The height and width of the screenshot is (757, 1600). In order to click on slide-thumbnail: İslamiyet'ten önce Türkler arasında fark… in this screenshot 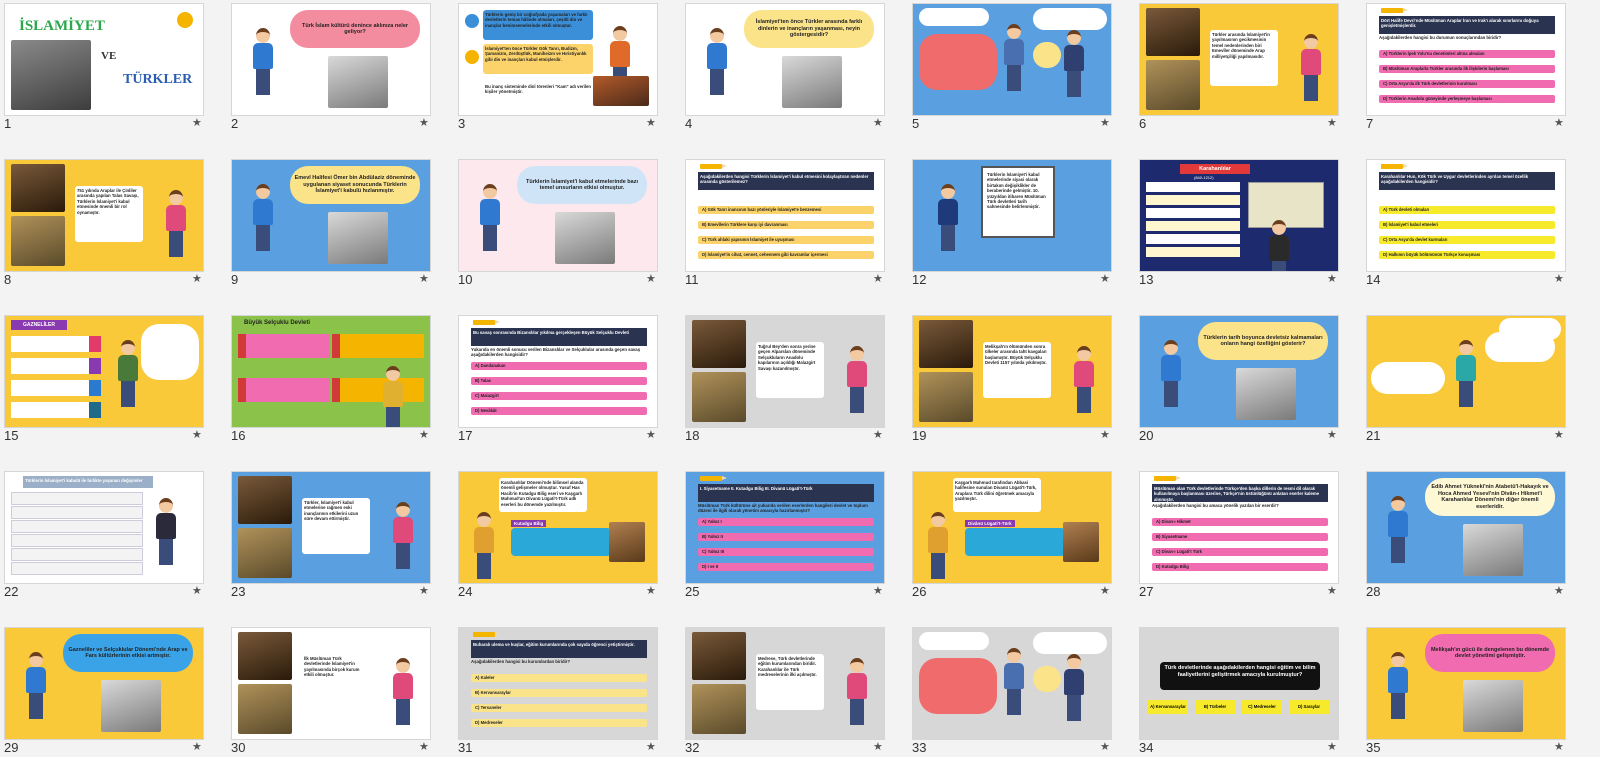, I will do `click(785, 59)`.